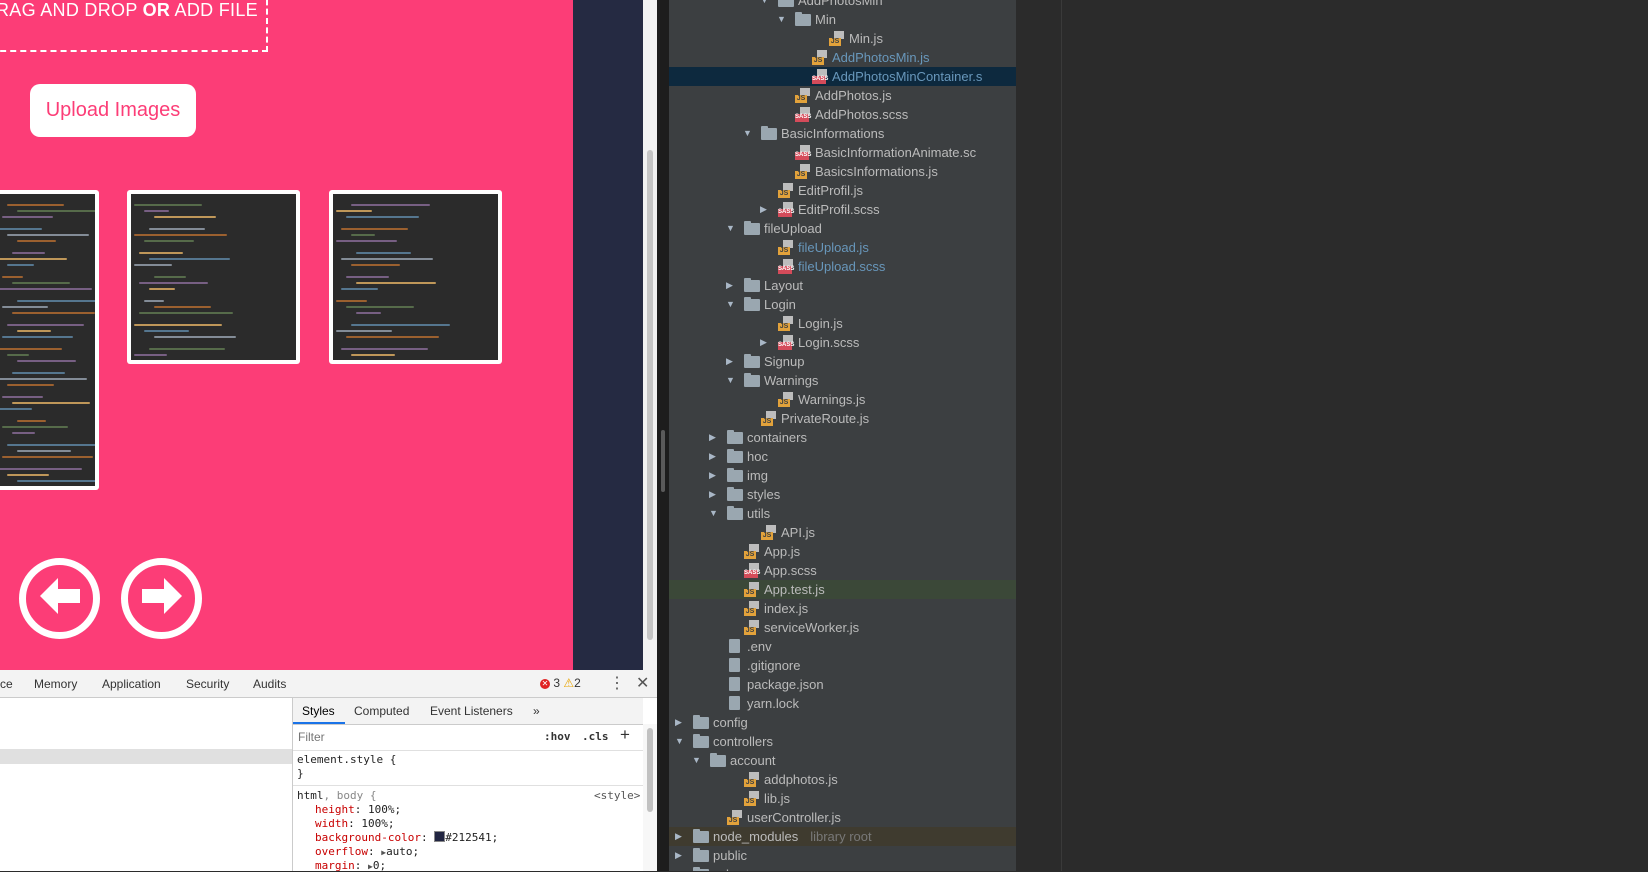  Describe the element at coordinates (842, 513) in the screenshot. I see `tree-row-utils: ▼ utils` at that location.